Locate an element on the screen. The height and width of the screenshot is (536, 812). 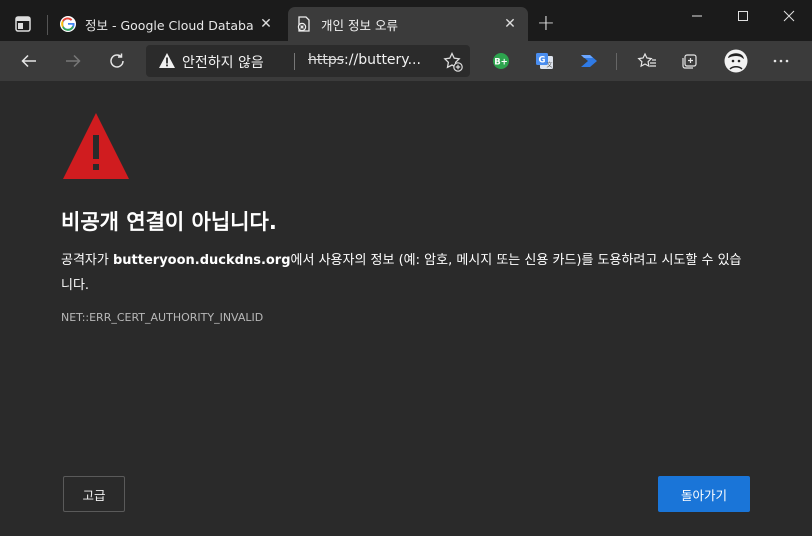
more-horizontal-icon is located at coordinates (781, 61).